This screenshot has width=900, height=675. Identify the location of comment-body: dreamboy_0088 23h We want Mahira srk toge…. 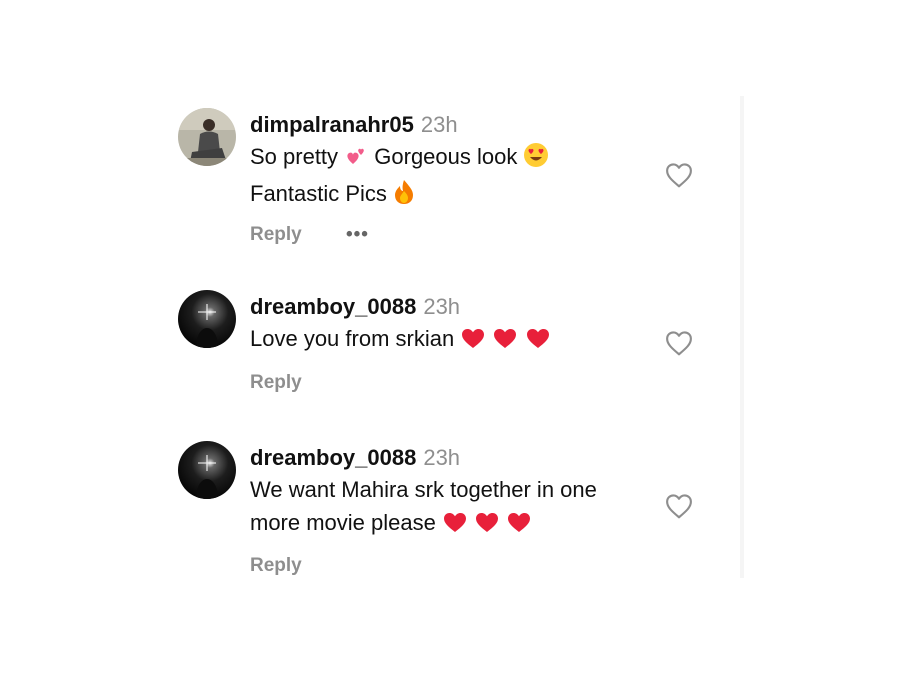
(460, 493).